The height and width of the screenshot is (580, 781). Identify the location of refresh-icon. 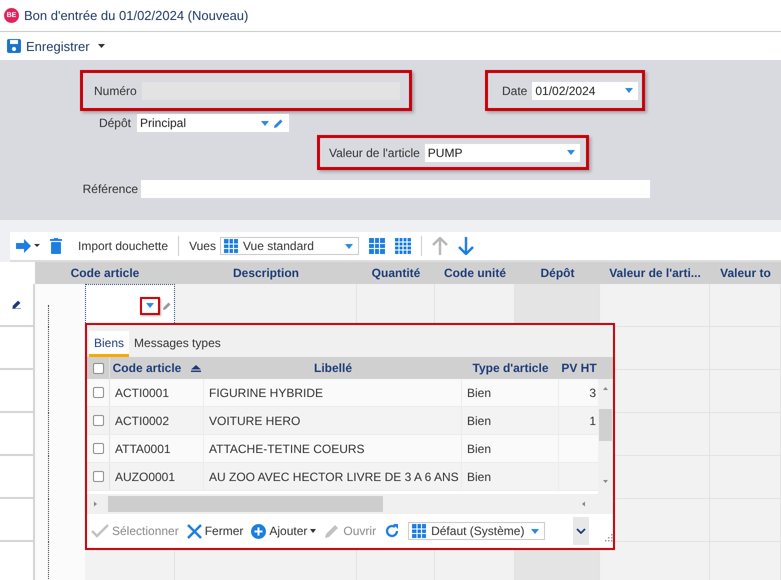
(392, 531).